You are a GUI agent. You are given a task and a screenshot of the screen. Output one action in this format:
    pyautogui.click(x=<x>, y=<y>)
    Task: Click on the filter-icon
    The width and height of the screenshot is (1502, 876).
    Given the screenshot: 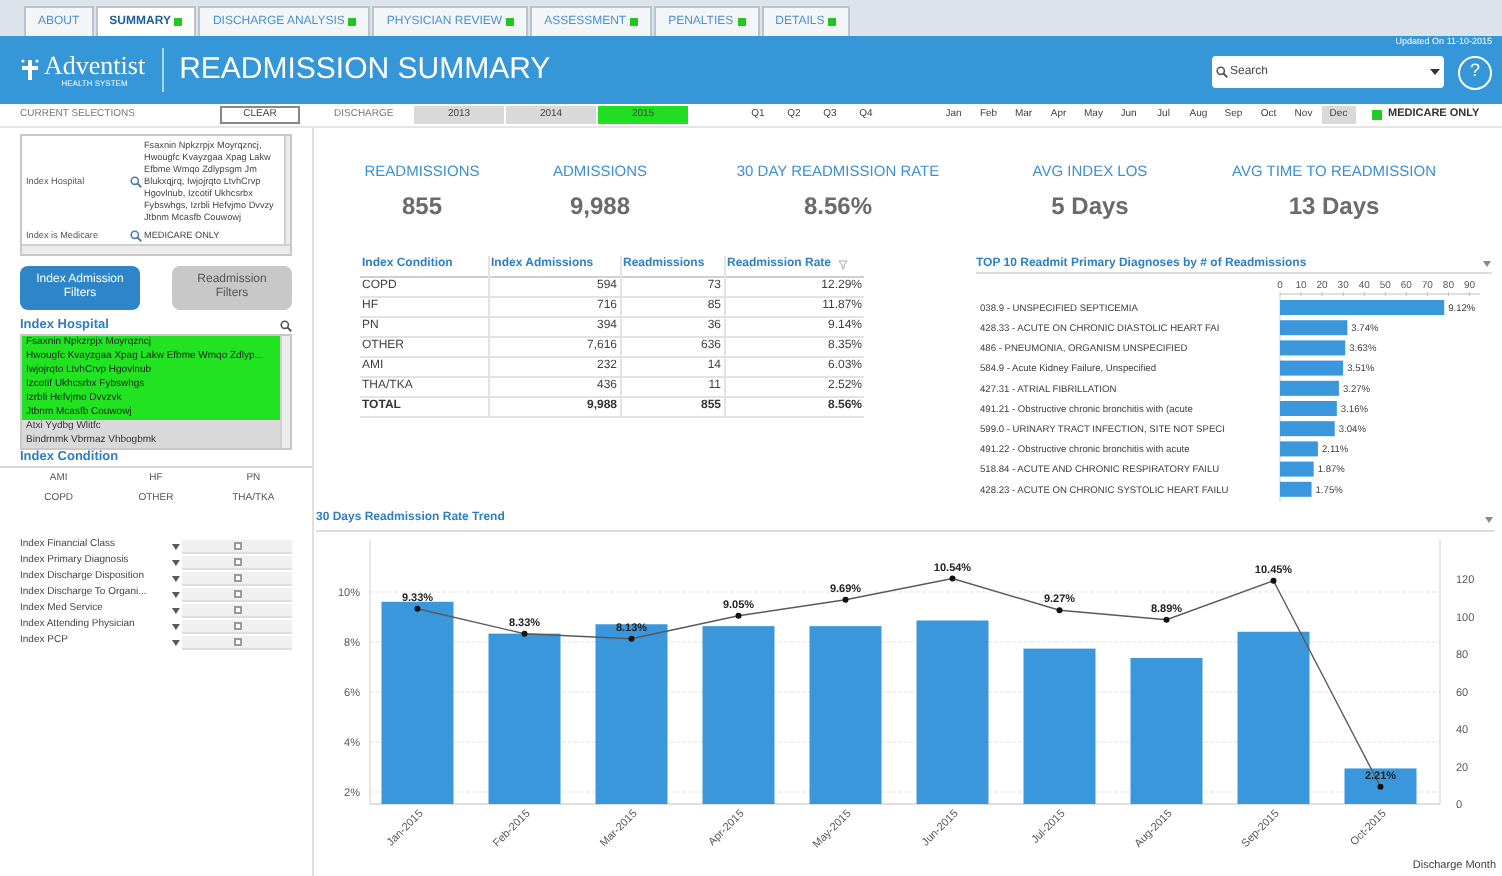 What is the action you would take?
    pyautogui.click(x=842, y=265)
    